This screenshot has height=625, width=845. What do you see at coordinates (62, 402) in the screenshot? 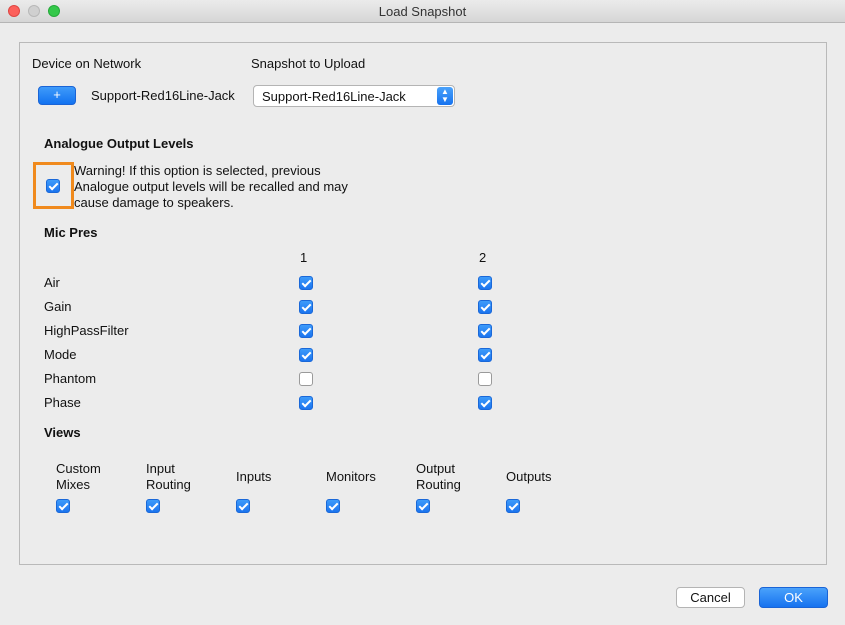
I see `mic-pres-row-label: Phase` at bounding box center [62, 402].